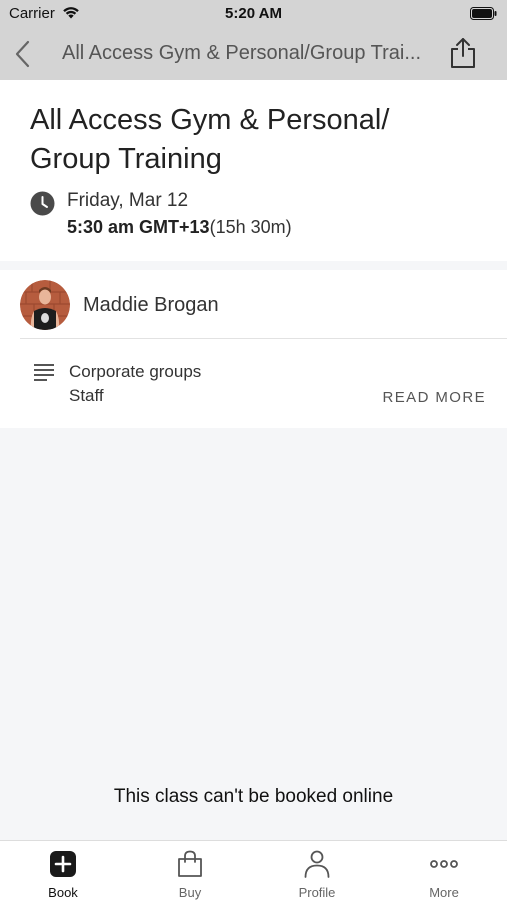 The width and height of the screenshot is (507, 900). What do you see at coordinates (86, 395) in the screenshot?
I see `description-line-2: Staff` at bounding box center [86, 395].